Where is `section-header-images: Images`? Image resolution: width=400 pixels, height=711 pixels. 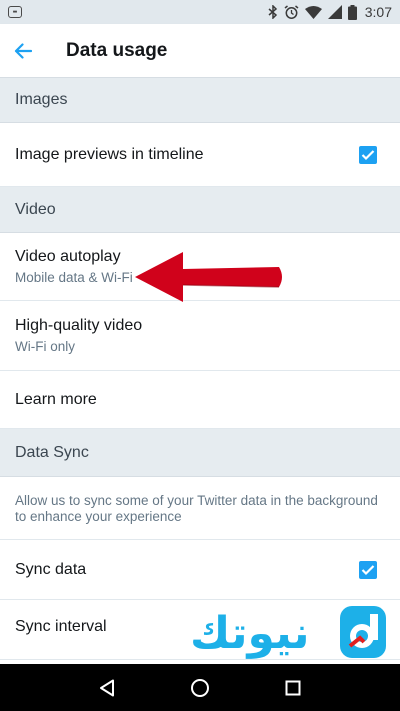
section-header-images: Images is located at coordinates (200, 100).